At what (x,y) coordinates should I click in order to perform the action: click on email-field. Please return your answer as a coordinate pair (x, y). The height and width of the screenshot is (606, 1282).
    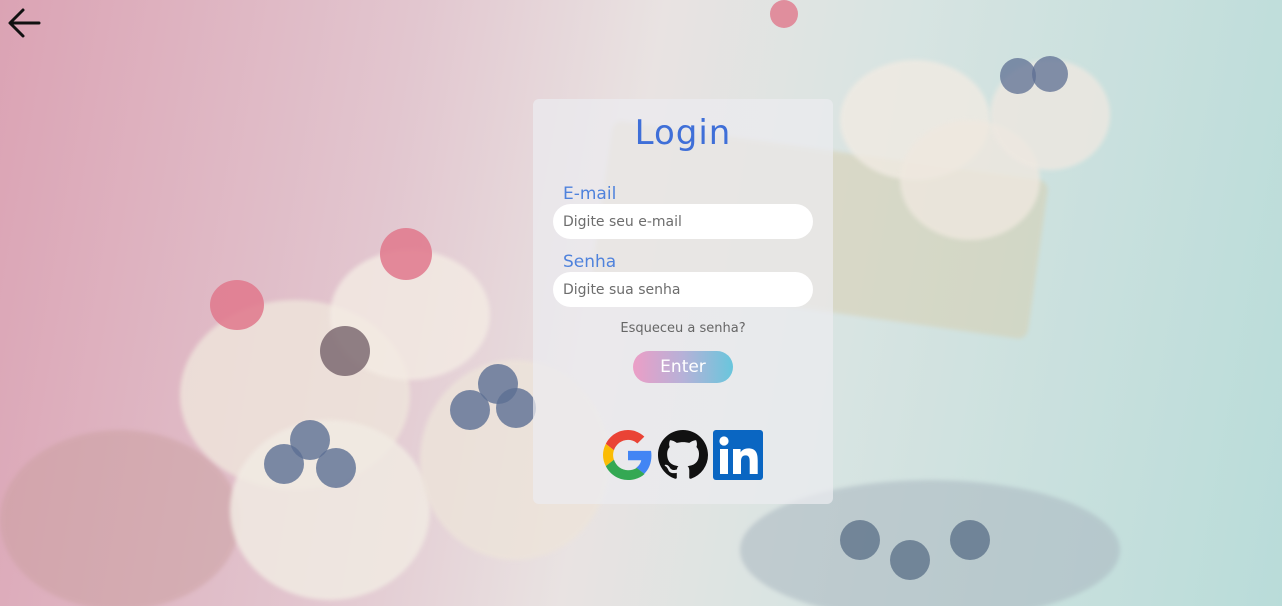
    Looking at the image, I should click on (683, 221).